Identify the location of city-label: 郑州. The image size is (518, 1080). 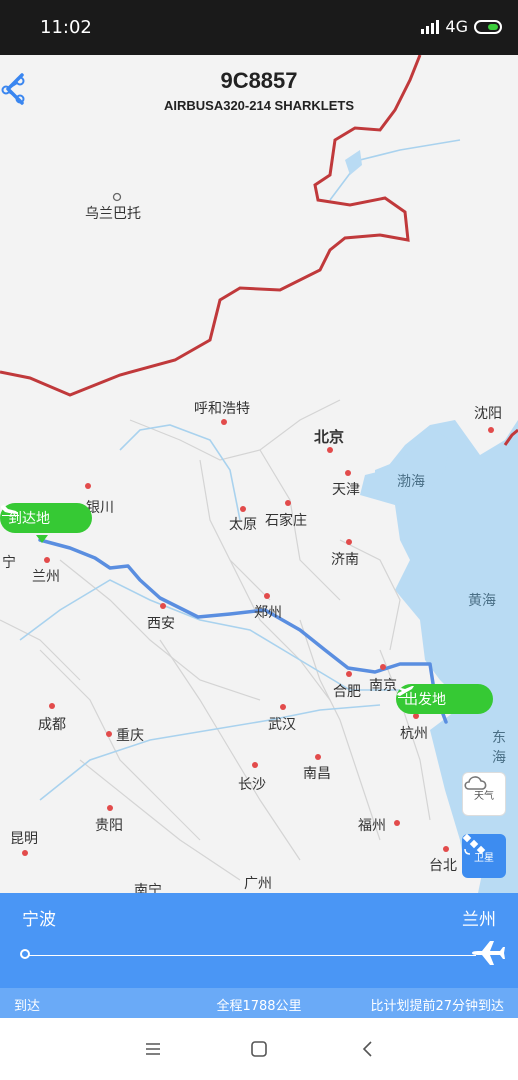
(268, 613).